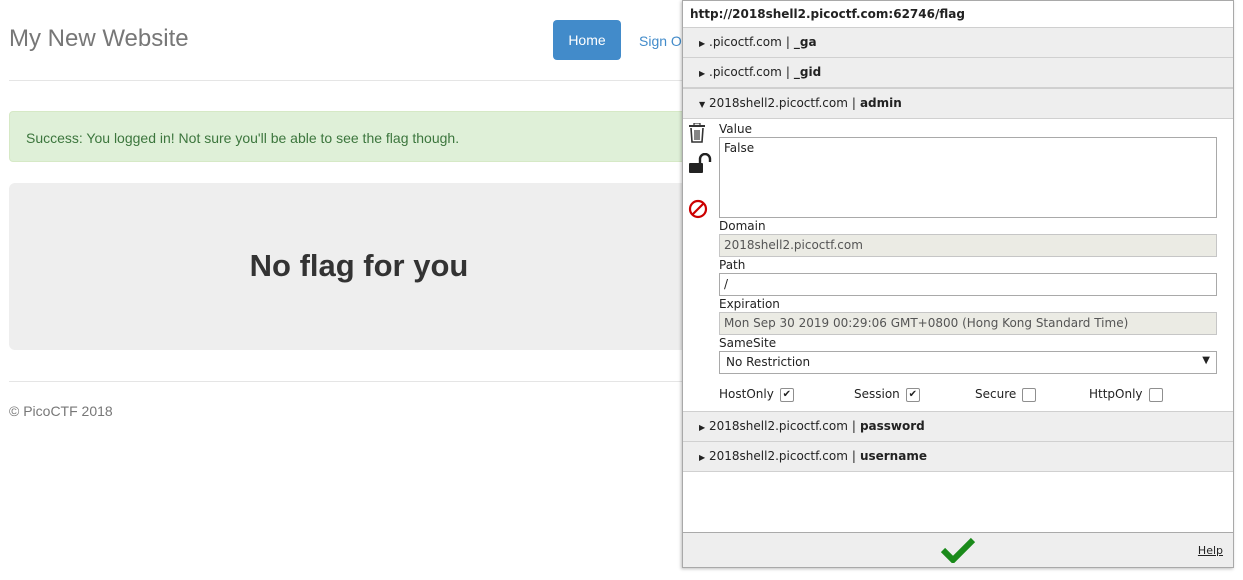 This screenshot has height=580, width=1243. I want to click on secure-checkbox, so click(1029, 394).